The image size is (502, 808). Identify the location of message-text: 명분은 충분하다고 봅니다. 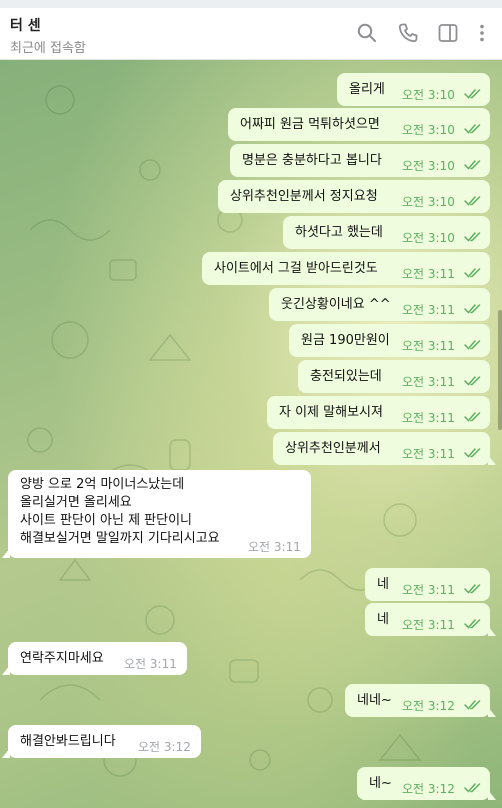
(312, 160).